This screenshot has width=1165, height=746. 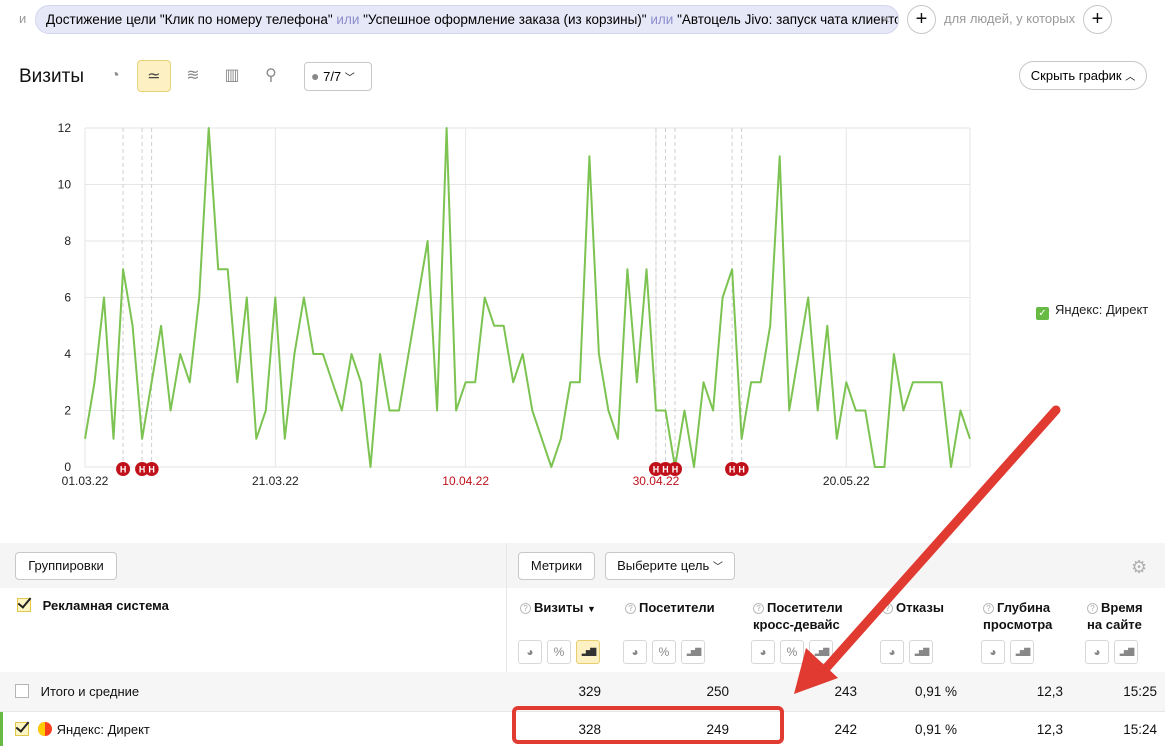 I want to click on x-tick-label: 30.04.22, so click(x=656, y=481).